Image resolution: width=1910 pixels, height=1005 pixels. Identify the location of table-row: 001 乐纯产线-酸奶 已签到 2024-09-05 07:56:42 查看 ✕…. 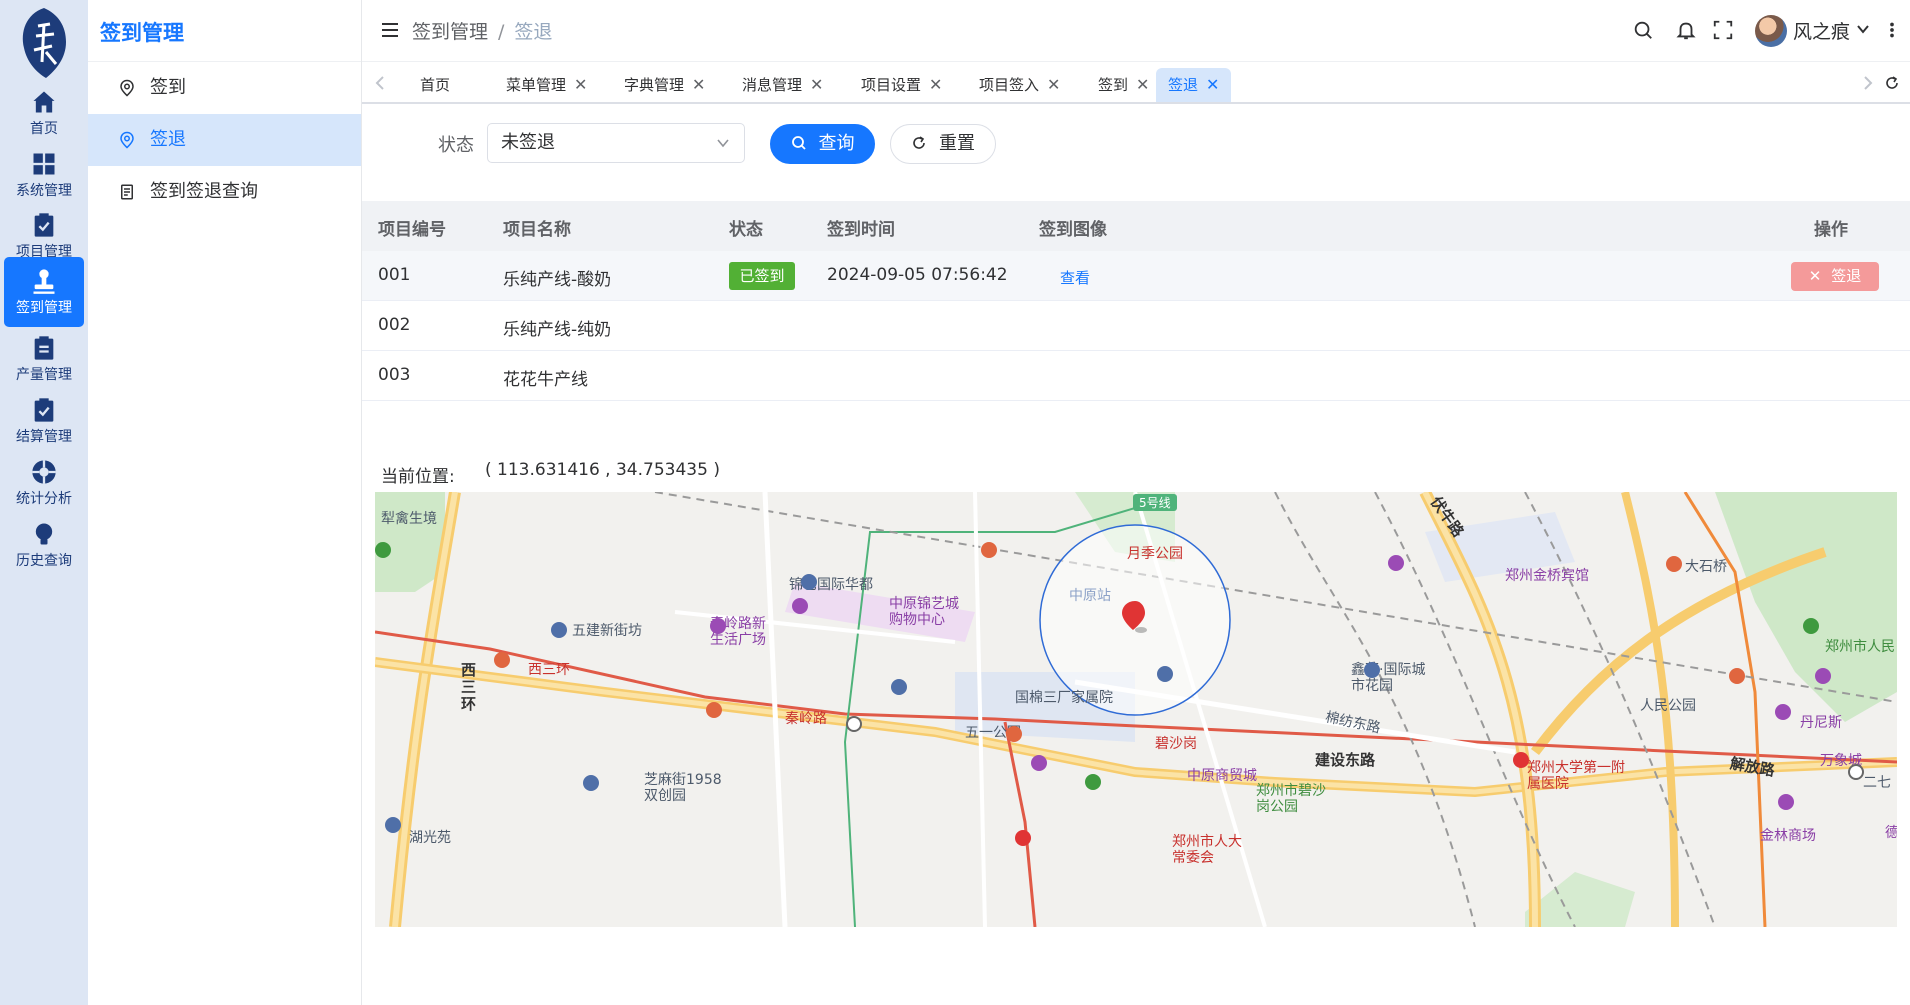
(1136, 276).